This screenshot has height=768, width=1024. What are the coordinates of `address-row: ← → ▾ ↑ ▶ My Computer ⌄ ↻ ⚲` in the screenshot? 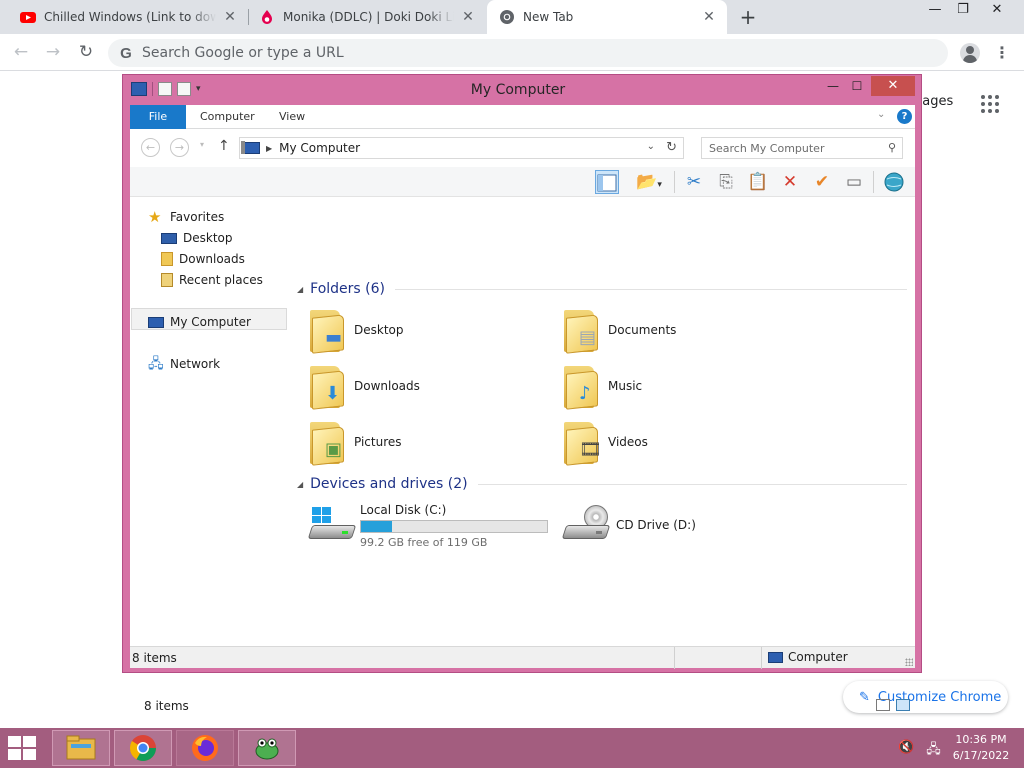 It's located at (522, 148).